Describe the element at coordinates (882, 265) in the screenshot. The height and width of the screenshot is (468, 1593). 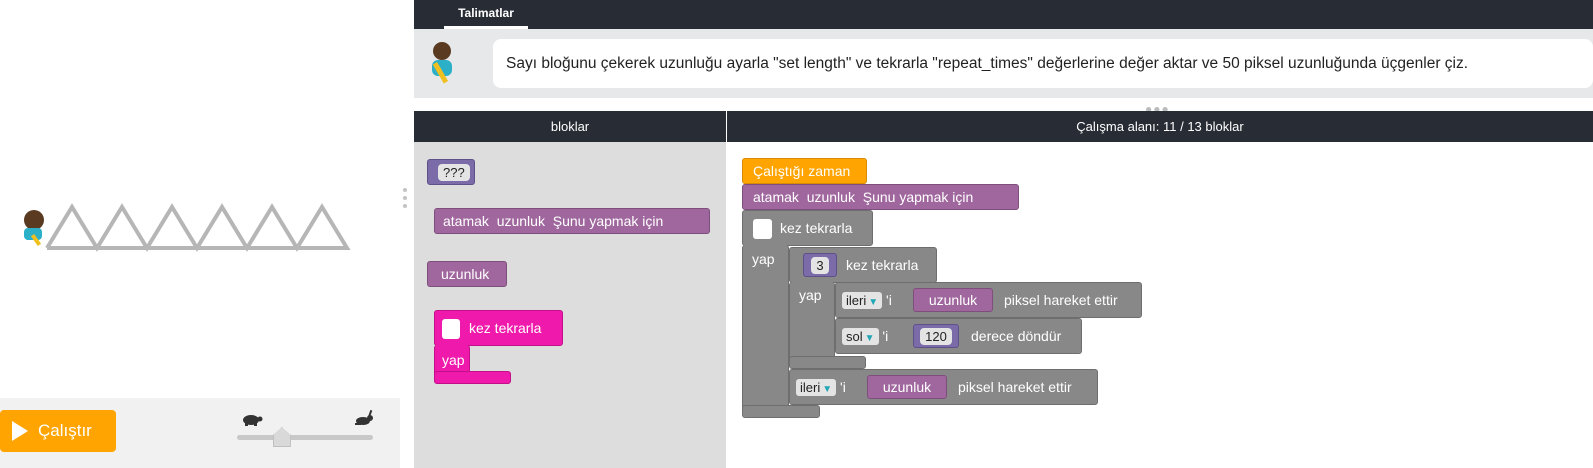
I see `inner-repeat-label: kez tekrarla` at that location.